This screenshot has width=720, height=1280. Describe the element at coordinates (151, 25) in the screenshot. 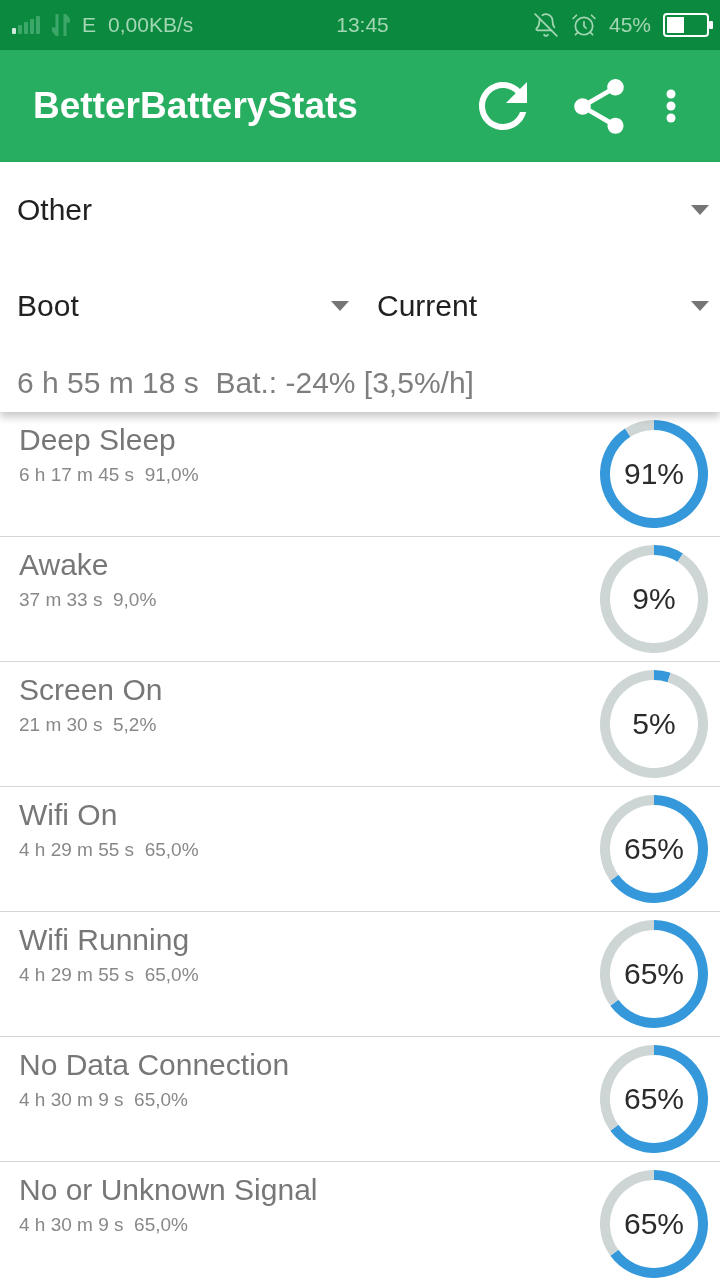

I see `data-rate: 0,00KB/s` at that location.